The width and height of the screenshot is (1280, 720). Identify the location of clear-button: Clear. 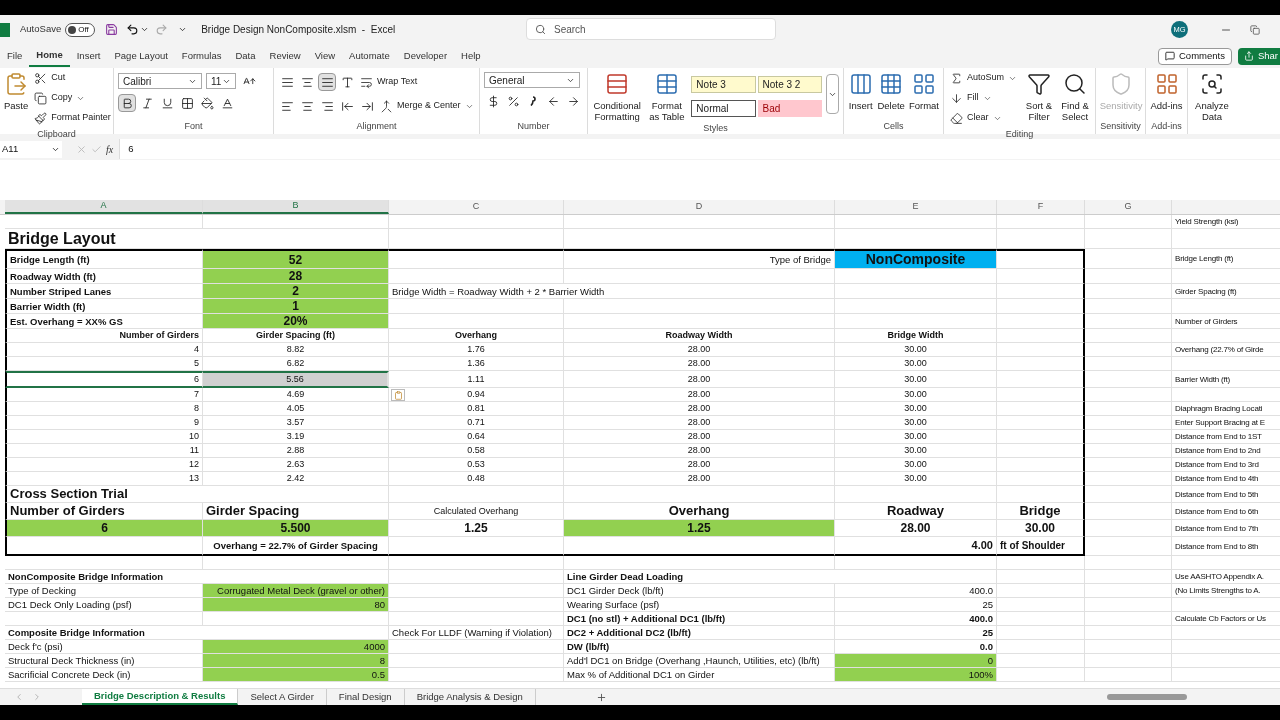
(984, 118).